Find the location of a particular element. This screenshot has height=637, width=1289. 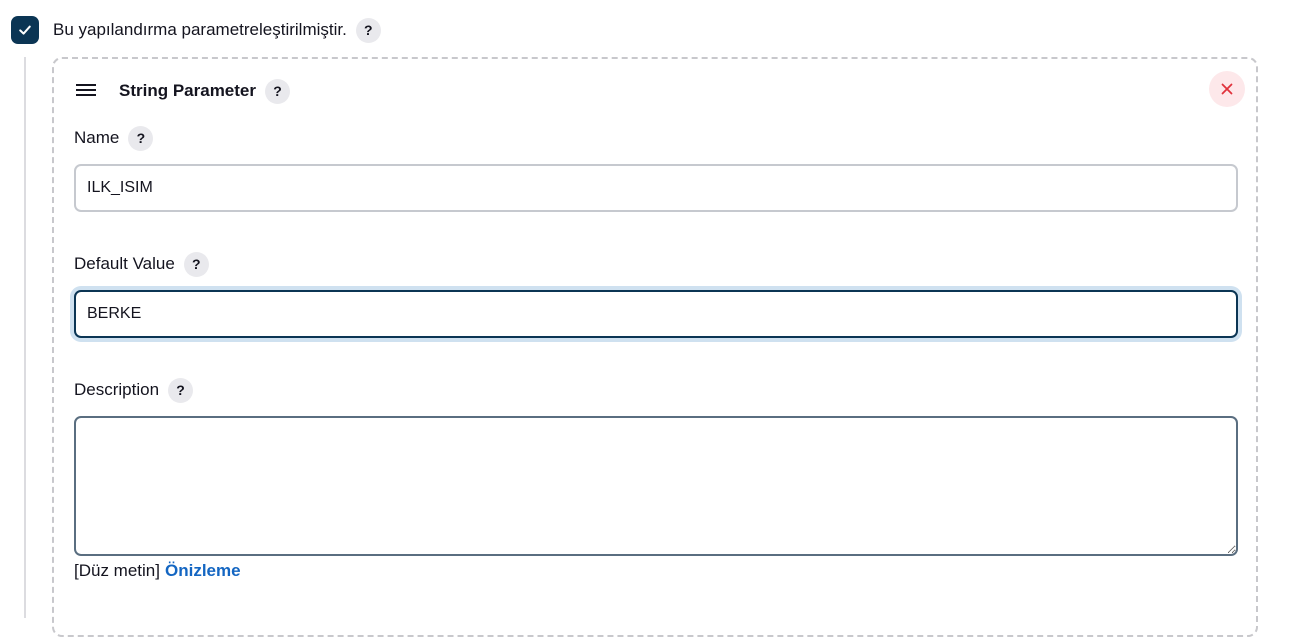

nested-section-rule is located at coordinates (25, 337).